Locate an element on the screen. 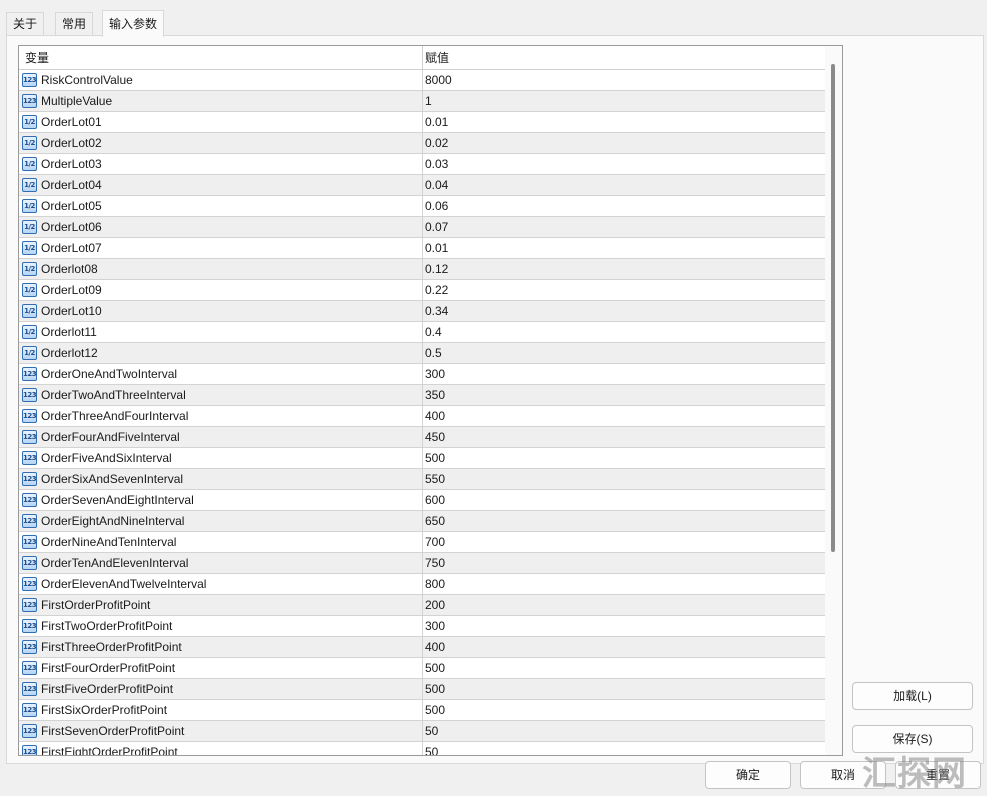 The height and width of the screenshot is (796, 987). parameter-value: 350 is located at coordinates (435, 395).